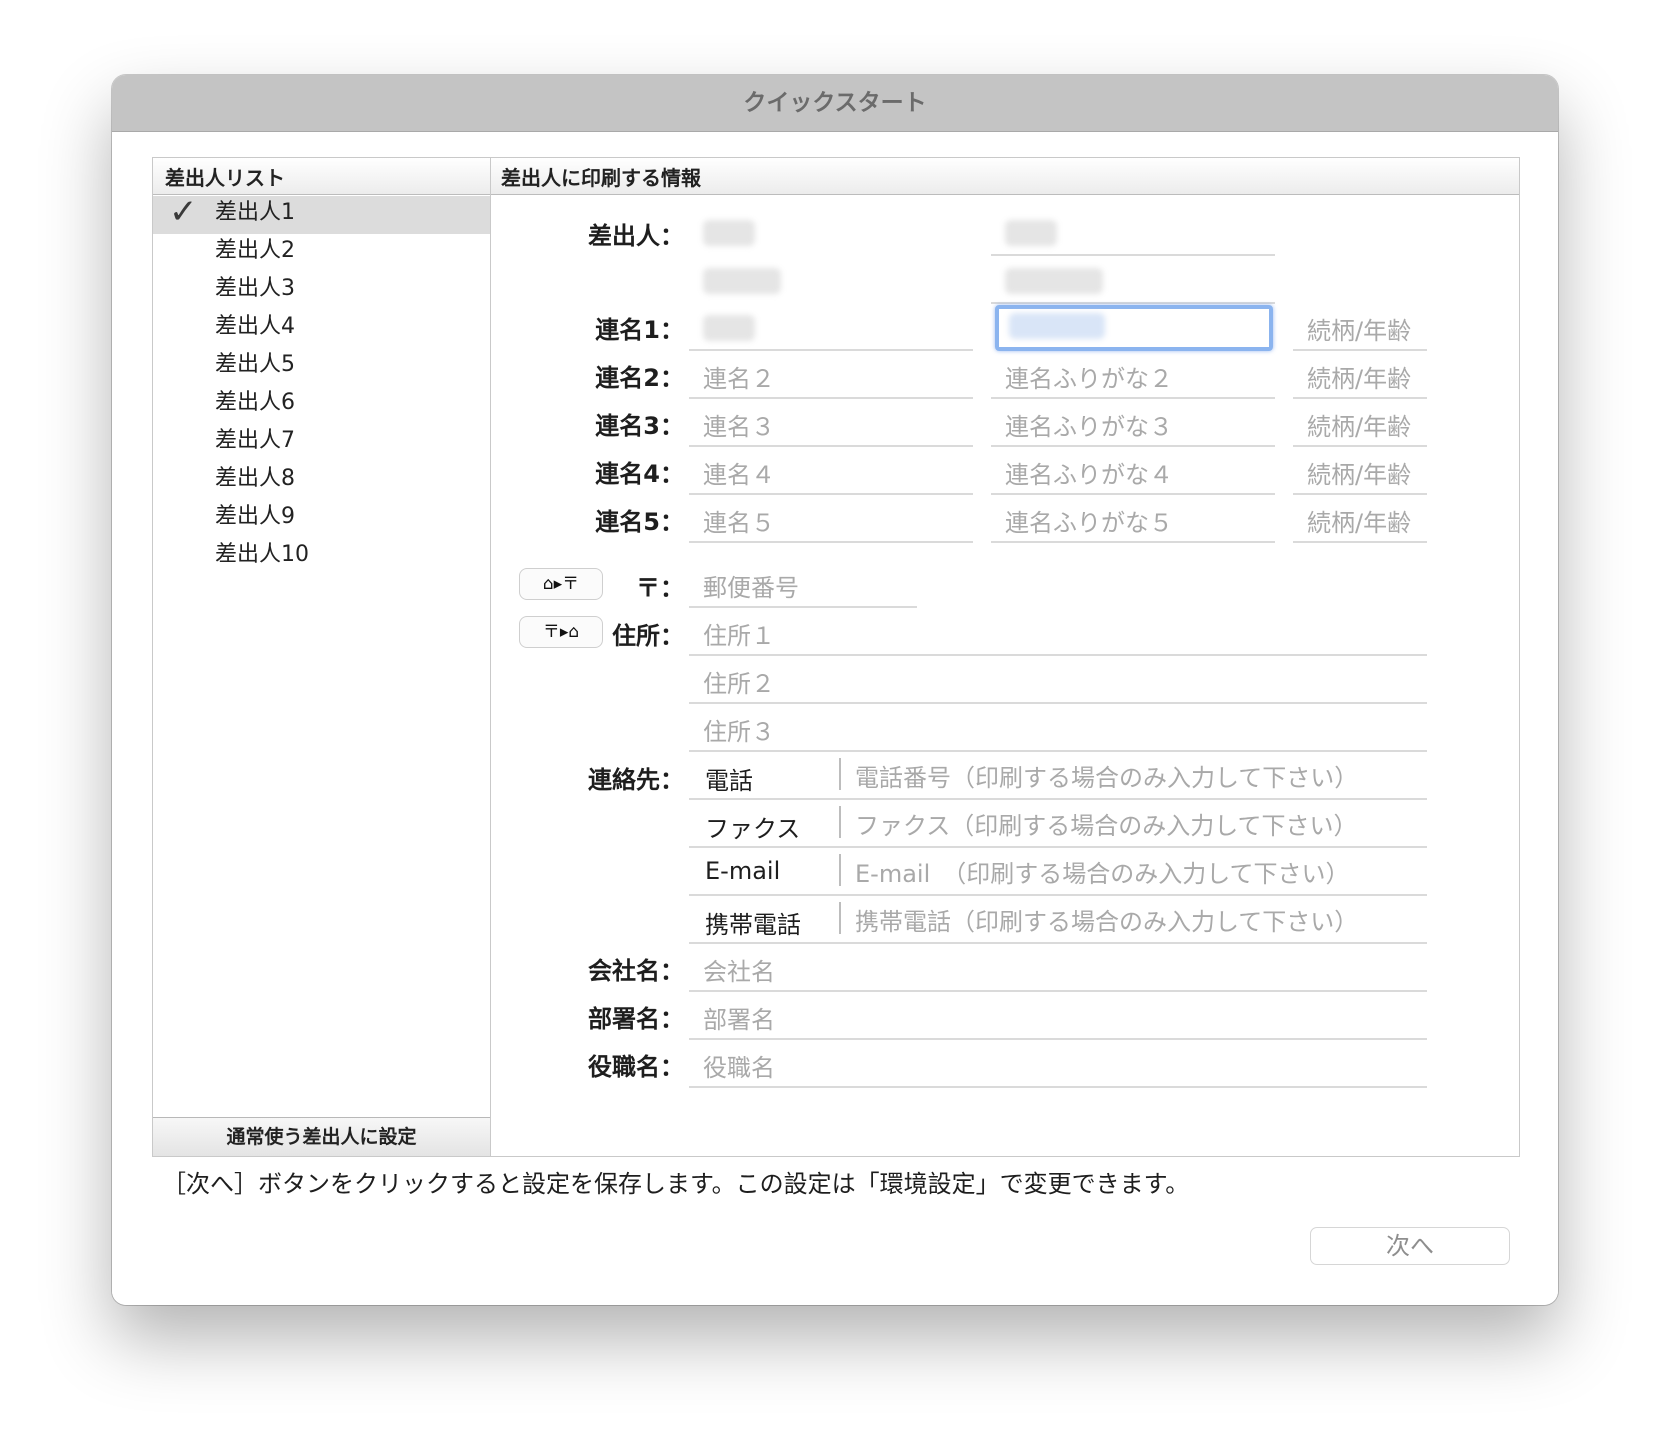 This screenshot has width=1664, height=1450. Describe the element at coordinates (753, 829) in the screenshot. I see `contact-type-label: ファクス` at that location.